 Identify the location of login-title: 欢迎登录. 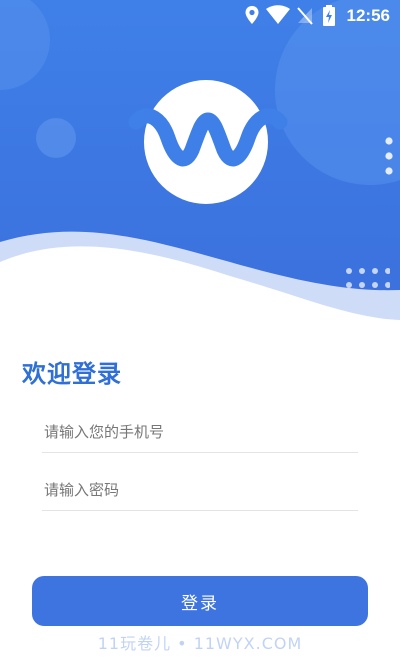
(72, 374).